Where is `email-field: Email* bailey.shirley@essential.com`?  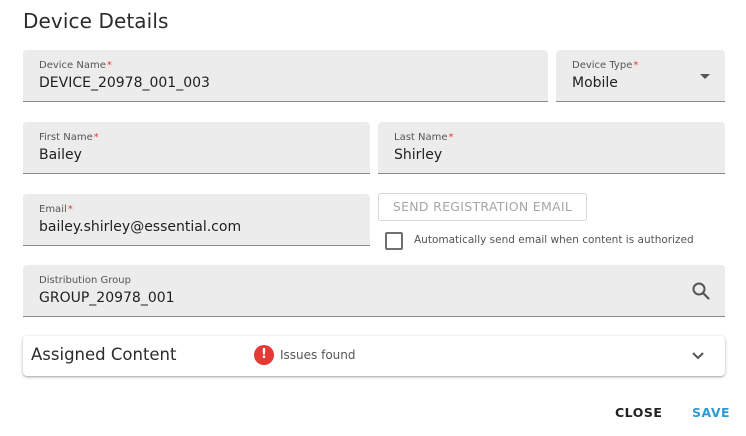 email-field: Email* bailey.shirley@essential.com is located at coordinates (196, 220).